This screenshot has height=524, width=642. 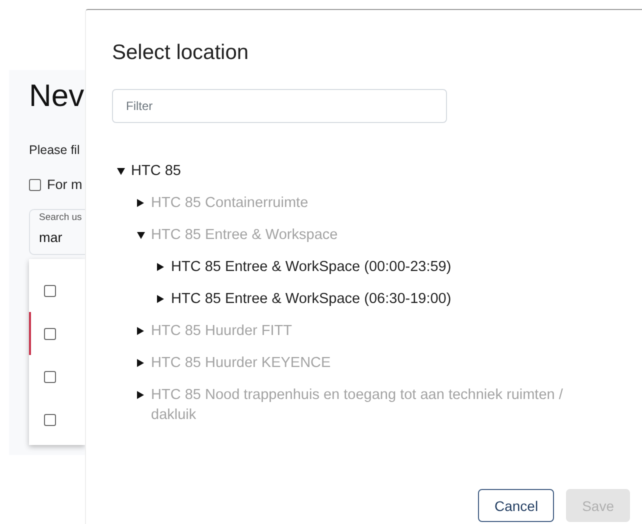 I want to click on page-heading: Nev, so click(x=56, y=96).